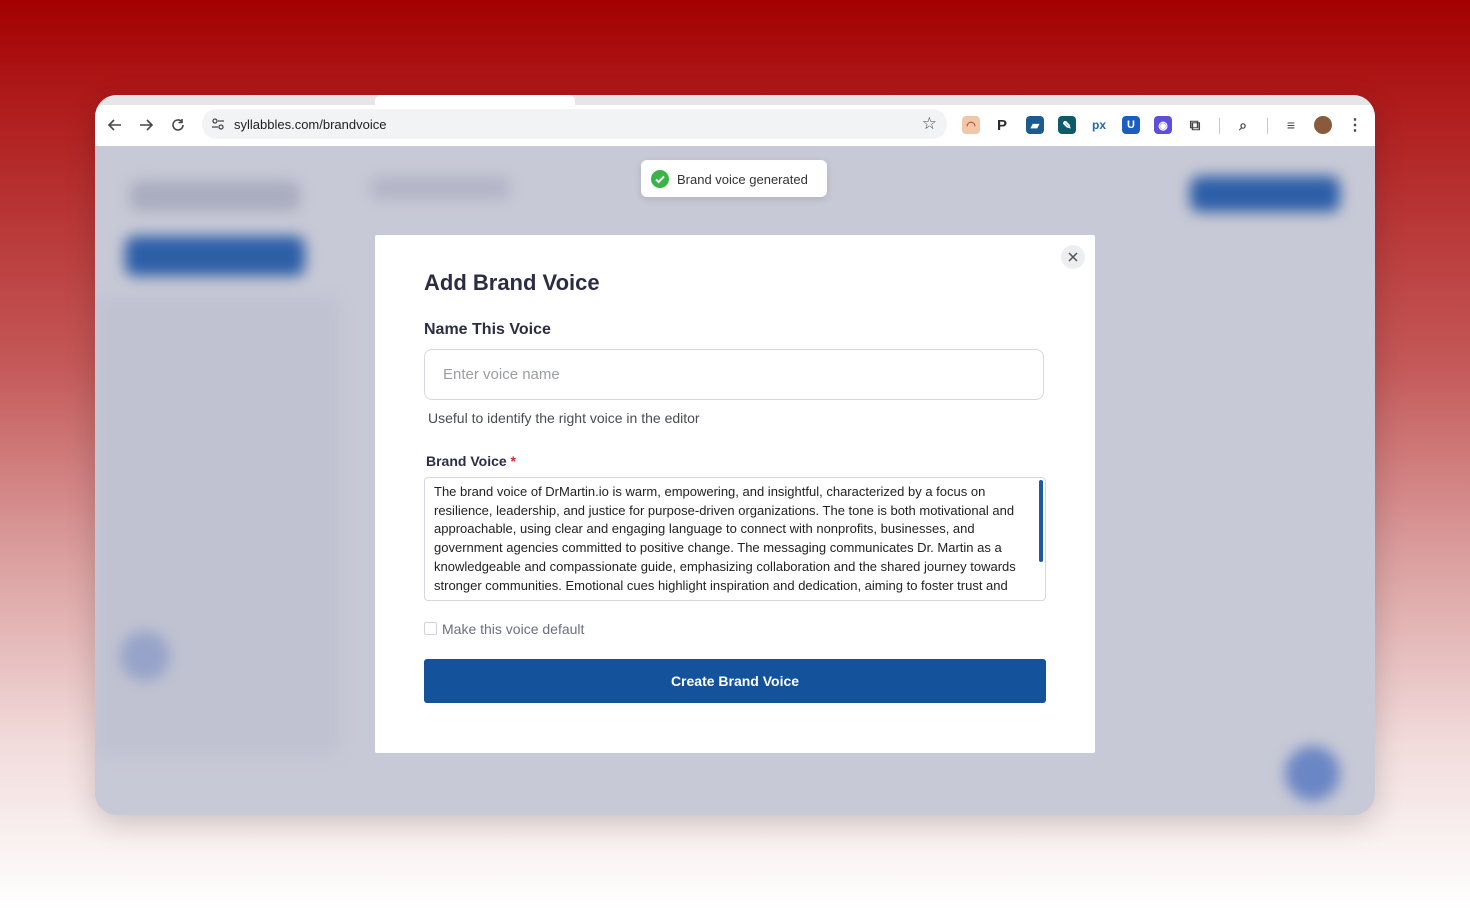 The image size is (1470, 910). Describe the element at coordinates (735, 681) in the screenshot. I see `create-brand-voice-button: Create Brand Voice` at that location.